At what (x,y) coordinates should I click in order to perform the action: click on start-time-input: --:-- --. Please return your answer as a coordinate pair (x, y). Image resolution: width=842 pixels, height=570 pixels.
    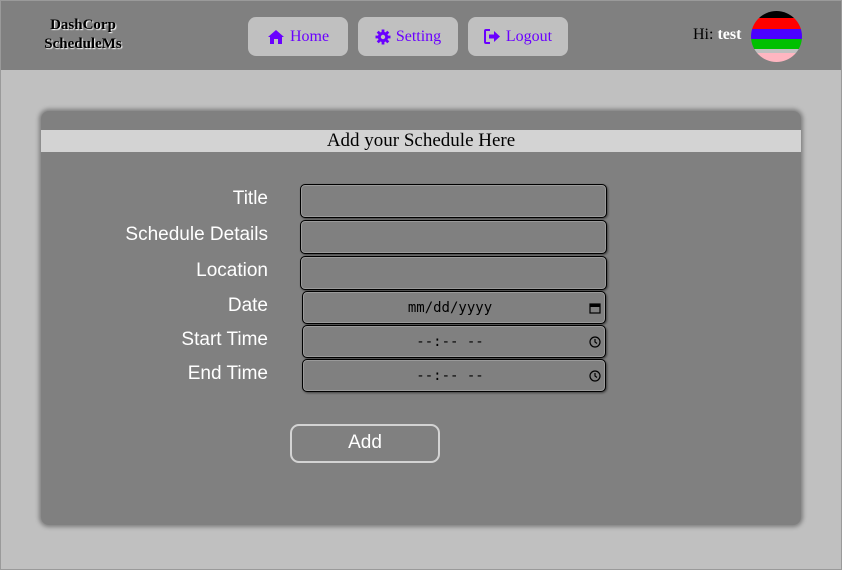
    Looking at the image, I should click on (454, 341).